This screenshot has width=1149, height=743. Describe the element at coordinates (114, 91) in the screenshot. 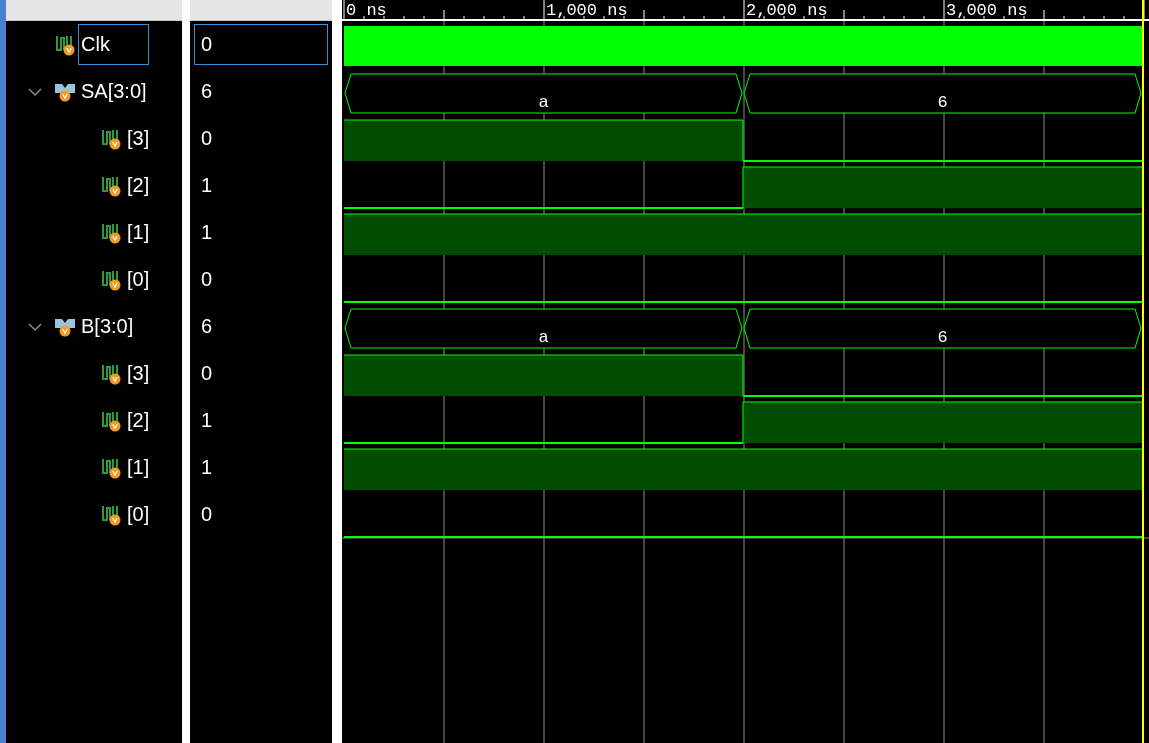

I see `signal-name: SA[3:0]` at that location.